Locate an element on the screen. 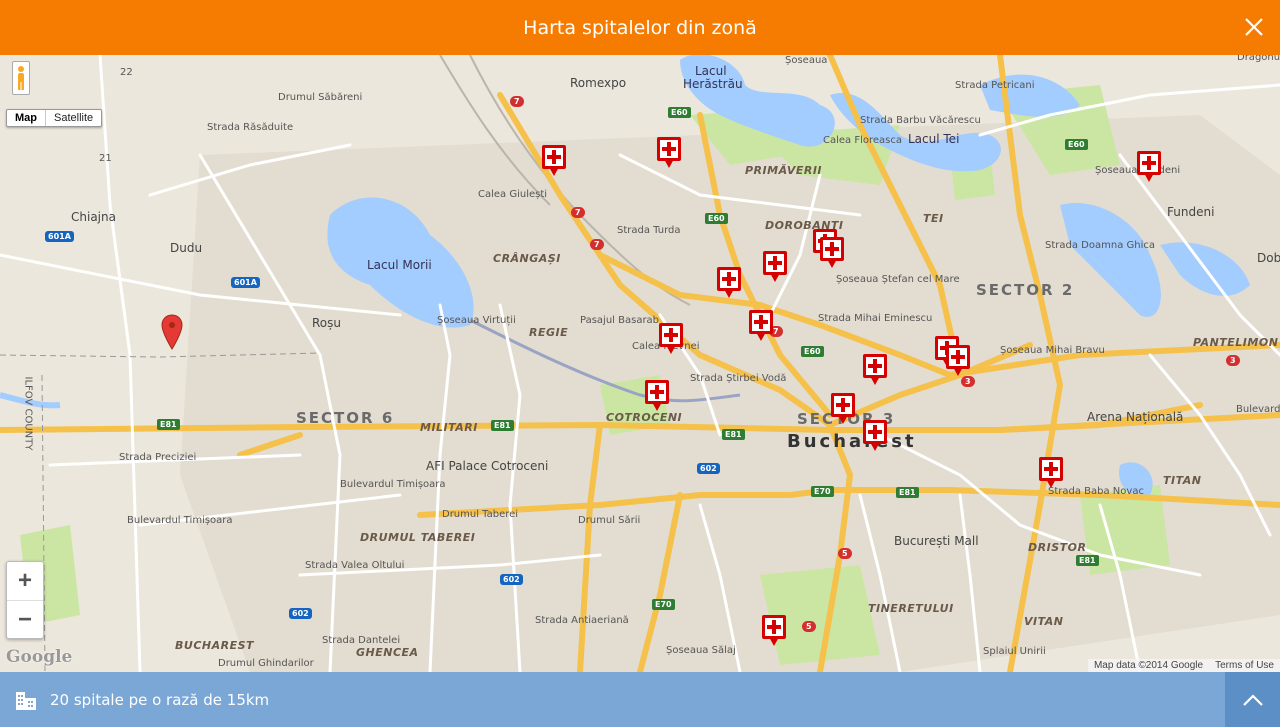 This screenshot has height=727, width=1280. label-drumul-taberei-road: Drumul Taberei is located at coordinates (480, 514).